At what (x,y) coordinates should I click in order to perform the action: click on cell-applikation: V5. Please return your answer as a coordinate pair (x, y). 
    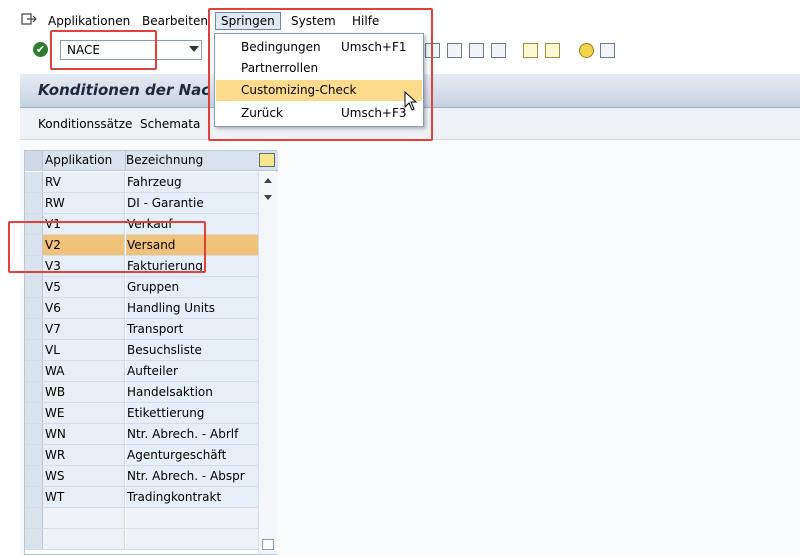
    Looking at the image, I should click on (84, 287).